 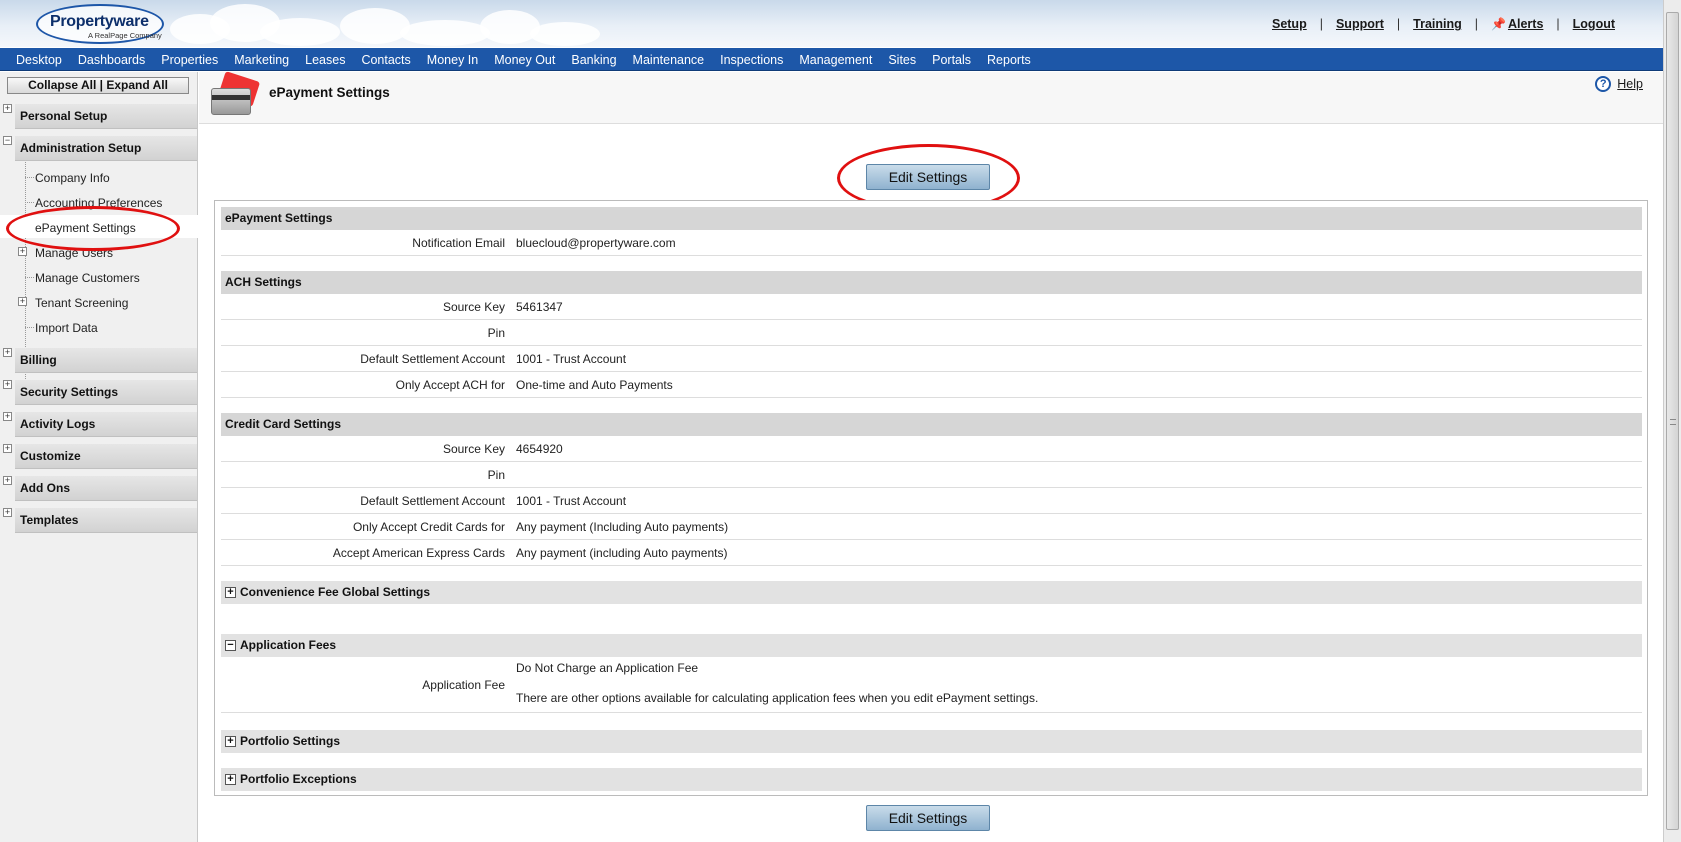 What do you see at coordinates (931, 741) in the screenshot?
I see `section-header-portfolio-settings: + Portfolio Settings` at bounding box center [931, 741].